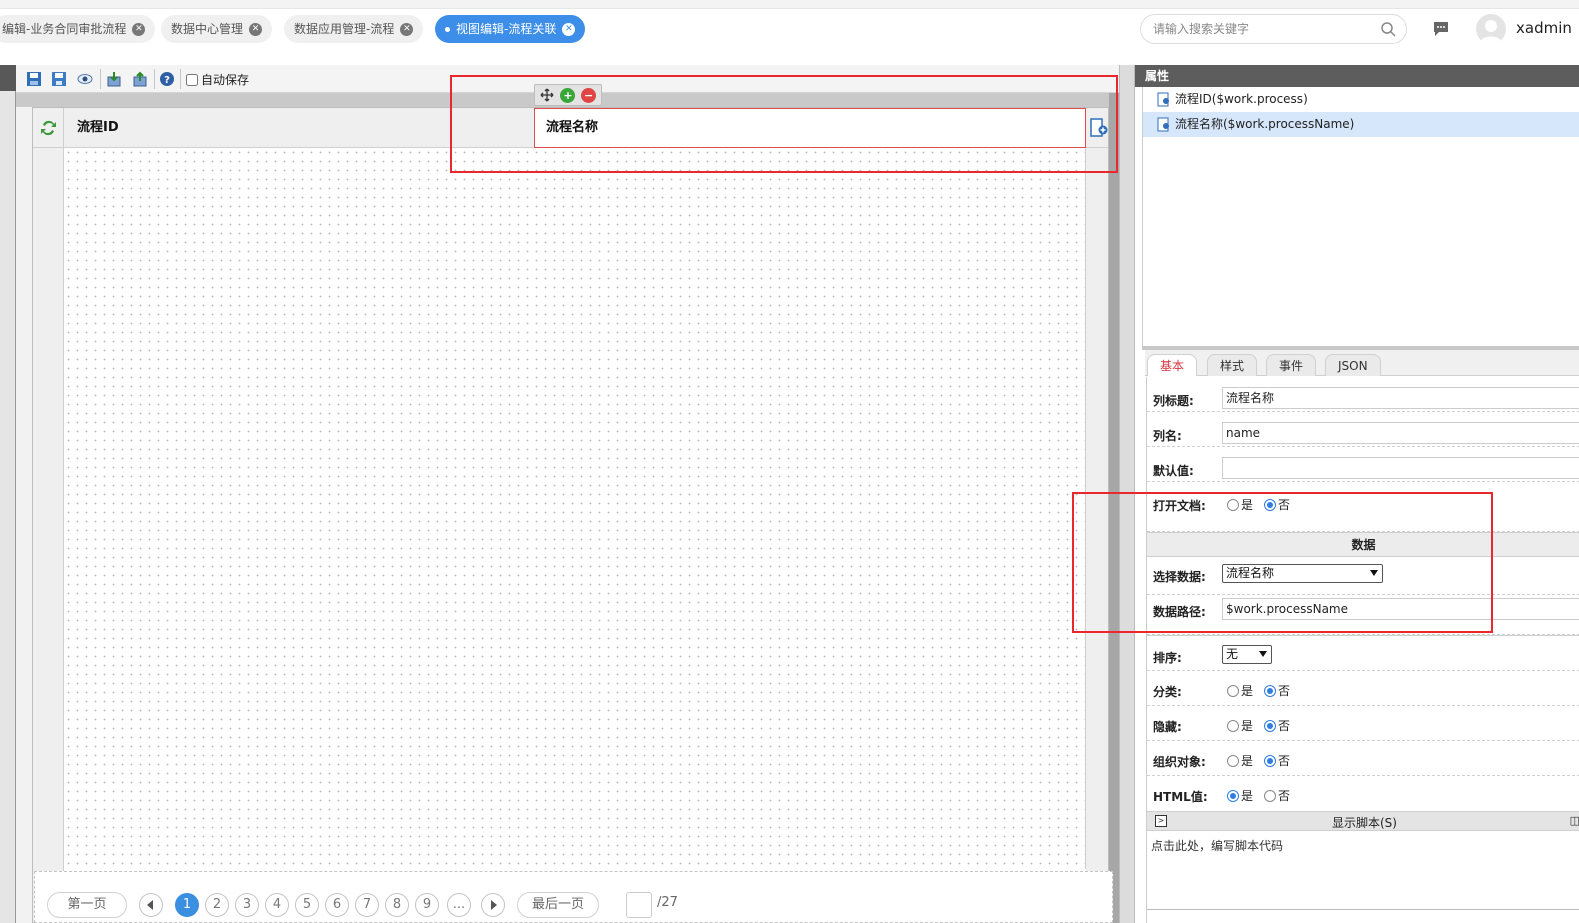 The height and width of the screenshot is (923, 1579). What do you see at coordinates (247, 905) in the screenshot?
I see `page-number: 3` at bounding box center [247, 905].